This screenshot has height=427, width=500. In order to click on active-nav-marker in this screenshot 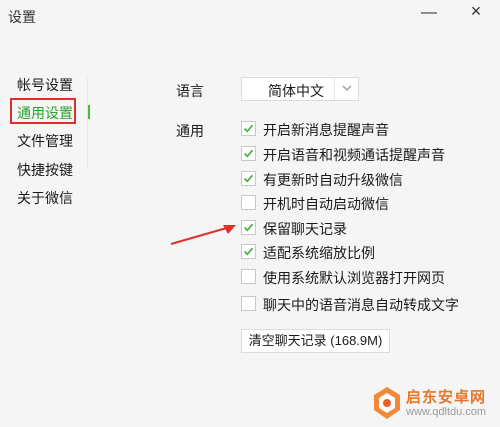, I will do `click(89, 112)`.